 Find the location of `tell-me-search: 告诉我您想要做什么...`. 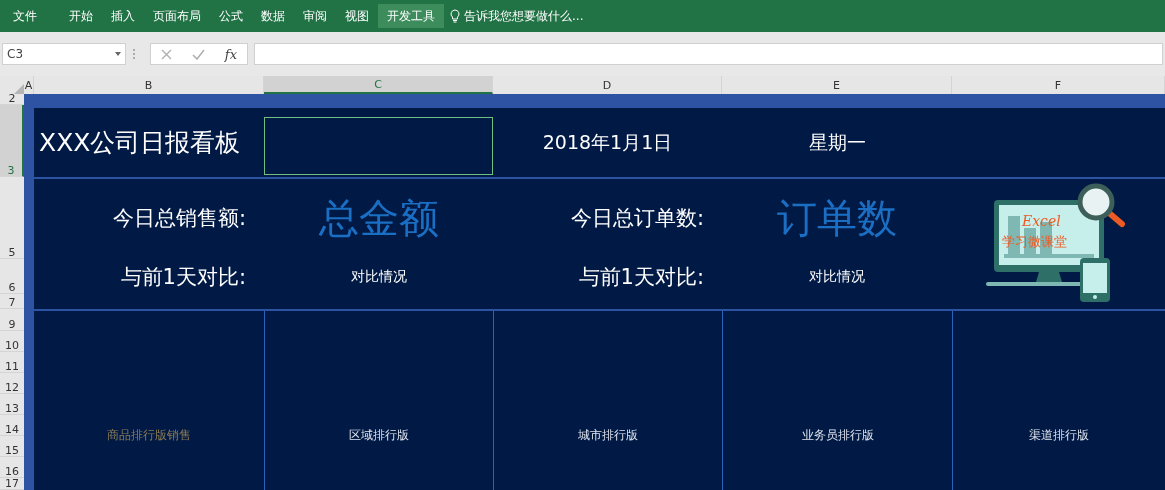

tell-me-search: 告诉我您想要做什么... is located at coordinates (524, 16).